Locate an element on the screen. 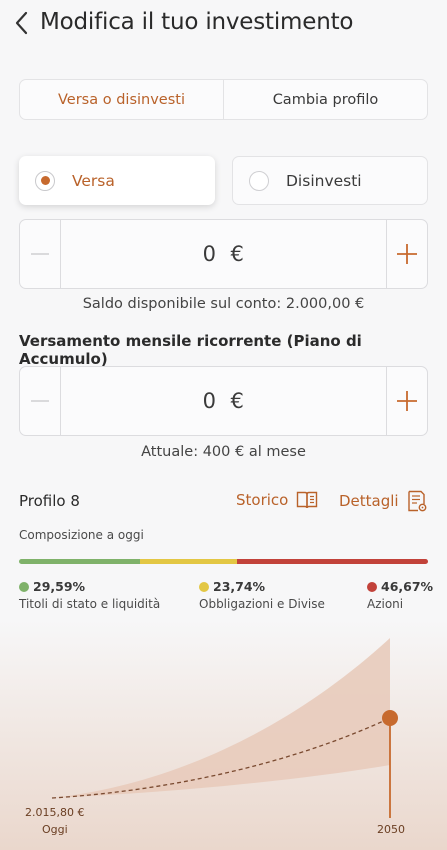 The image size is (447, 850). chevron-left-icon is located at coordinates (21, 23).